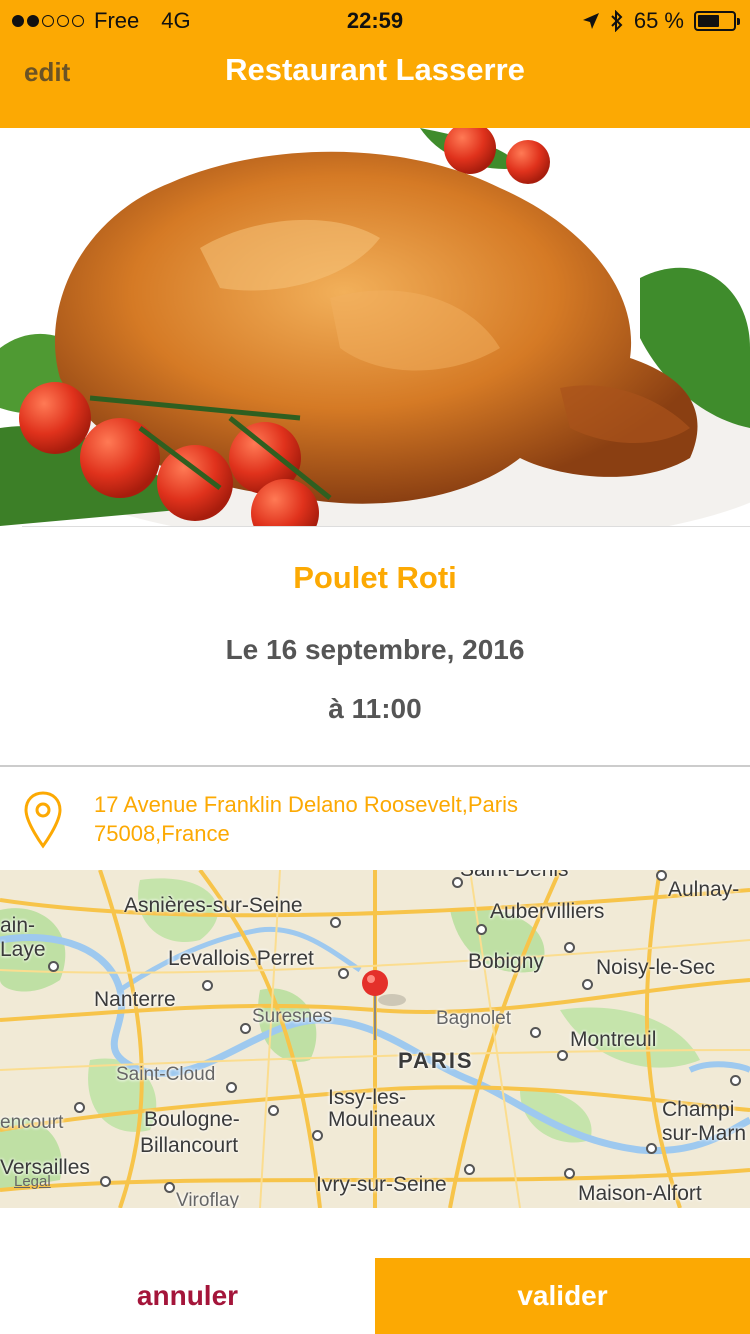  Describe the element at coordinates (23, 949) in the screenshot. I see `map-label: Laye` at that location.